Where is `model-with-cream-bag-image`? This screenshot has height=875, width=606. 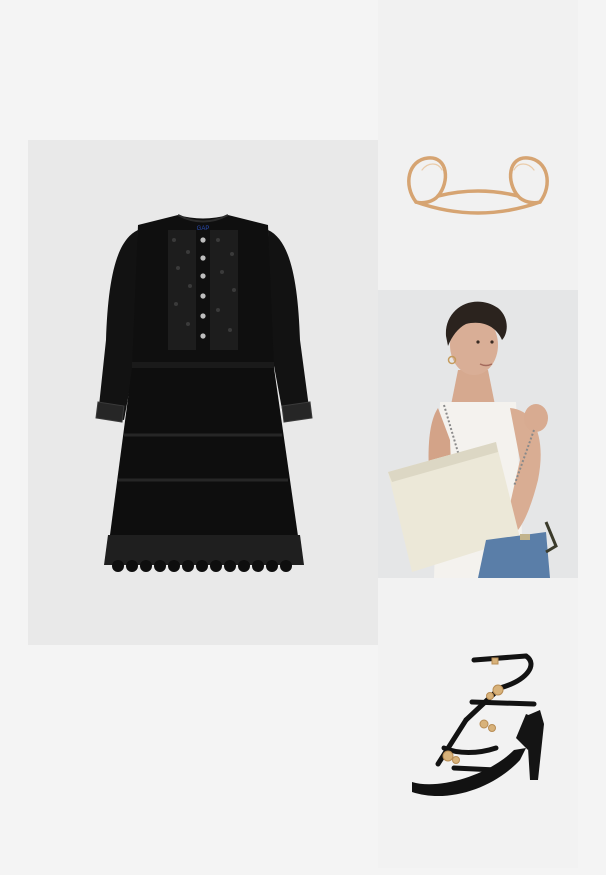
model-with-cream-bag-image is located at coordinates (478, 434).